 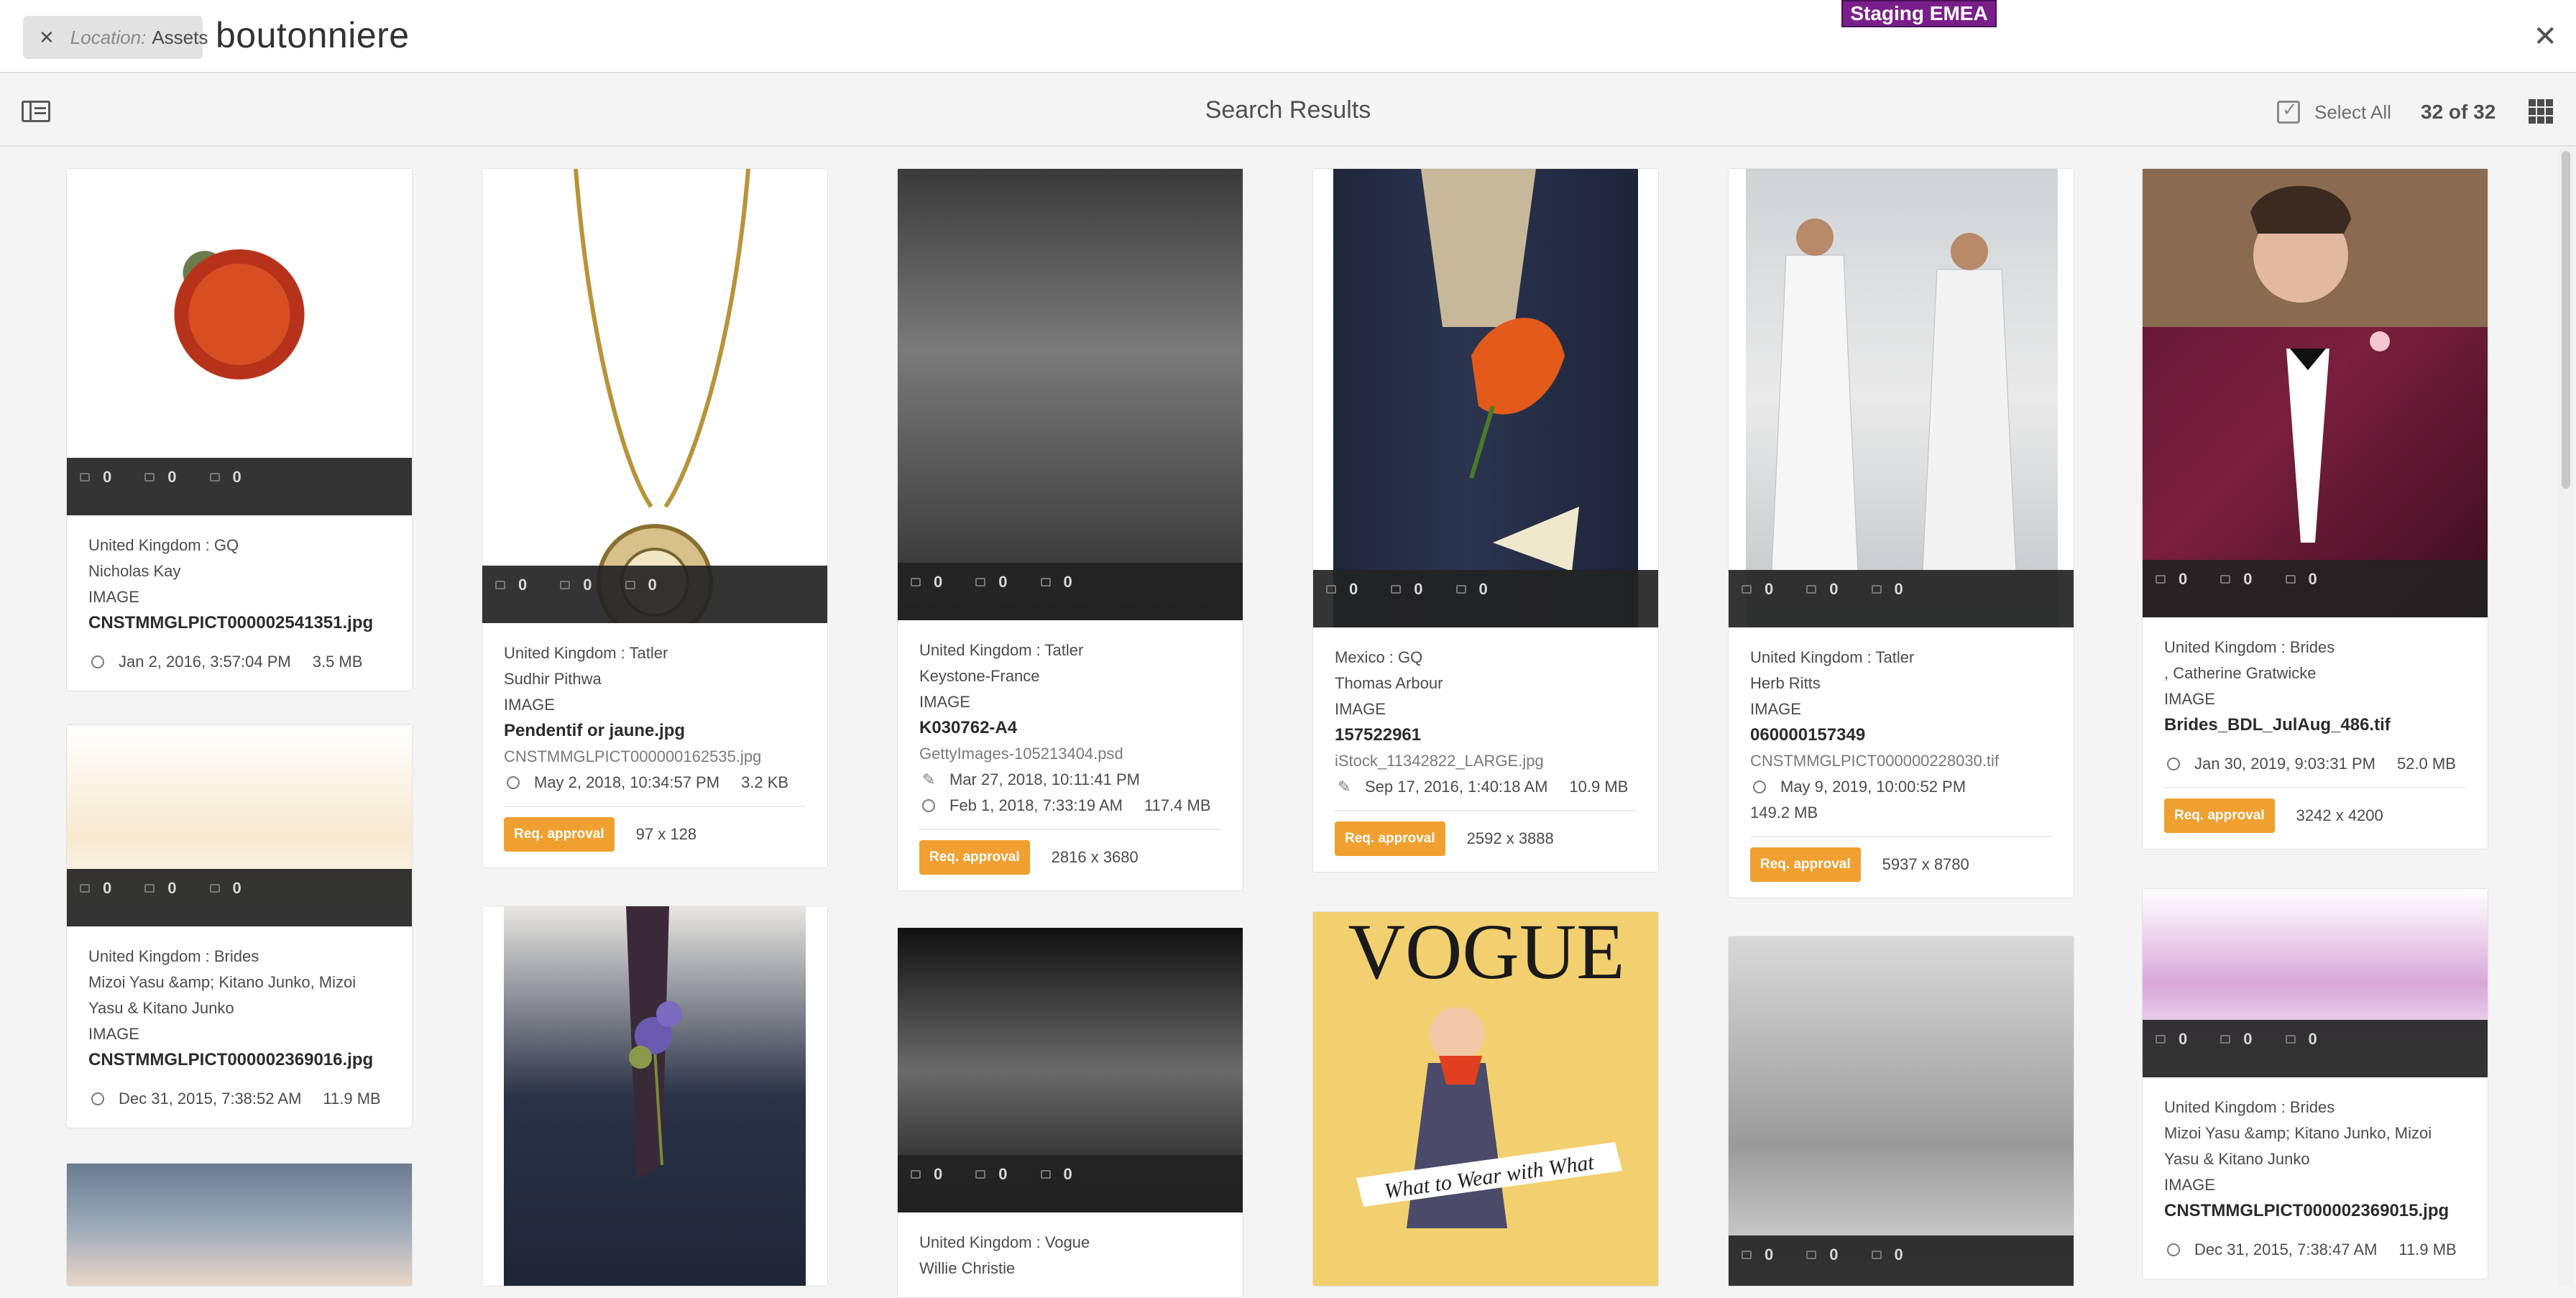 I want to click on necklace-image, so click(x=662, y=396).